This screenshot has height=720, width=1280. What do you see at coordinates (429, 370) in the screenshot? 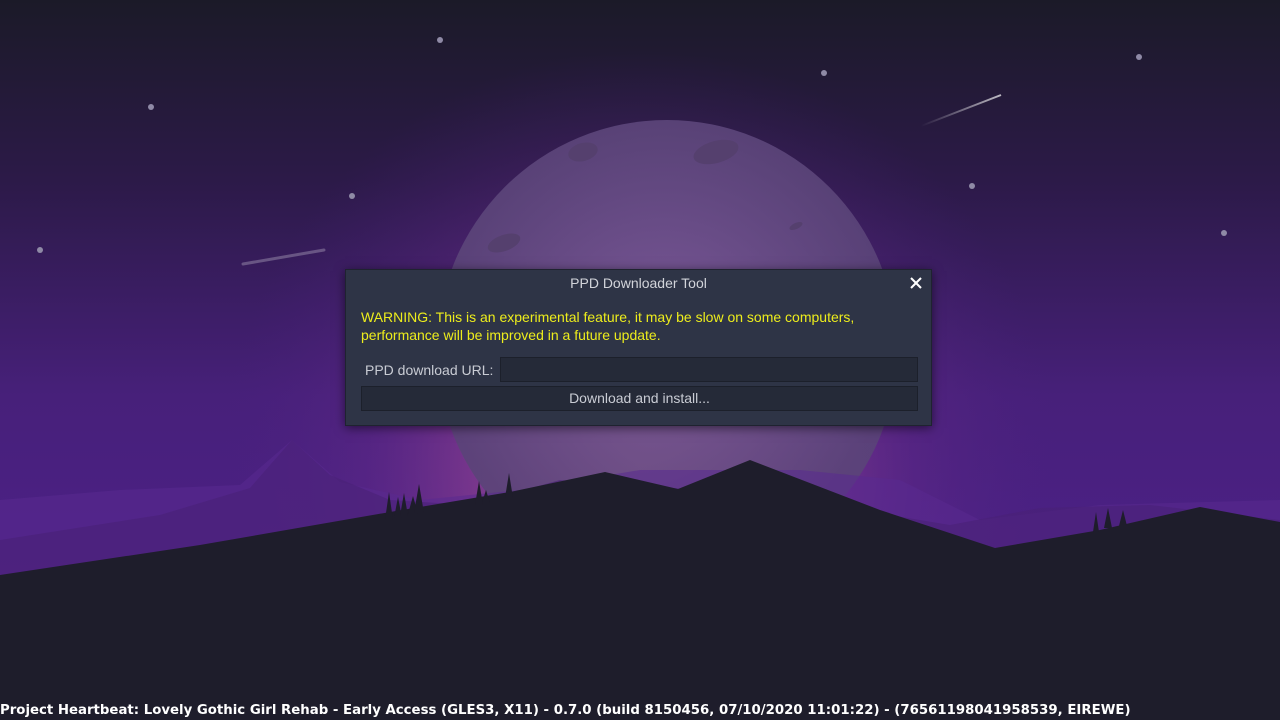
I see `url-label: PPD download URL:` at bounding box center [429, 370].